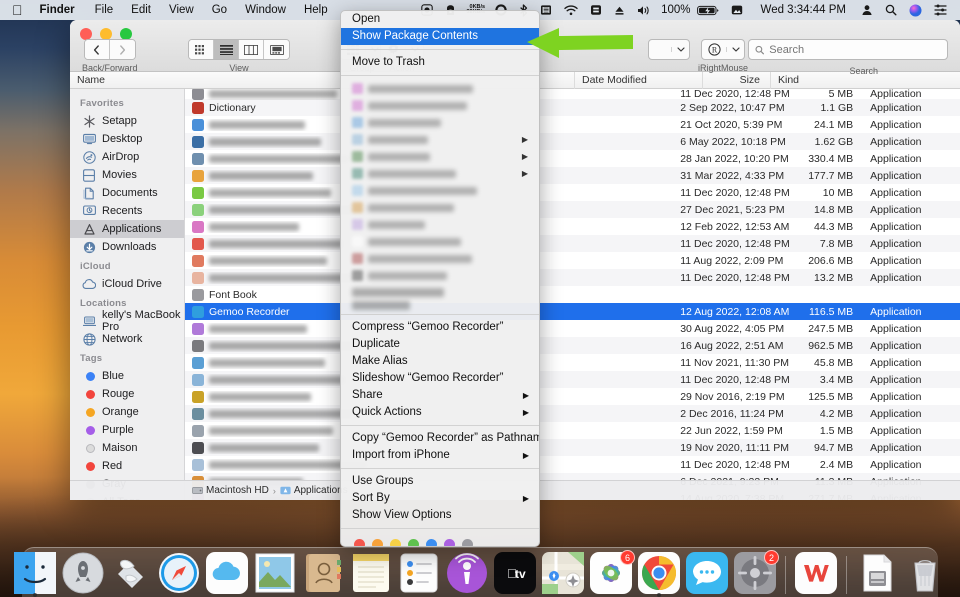 This screenshot has width=960, height=597. Describe the element at coordinates (127, 121) in the screenshot. I see `sidebar-item-setapp: Setapp` at that location.